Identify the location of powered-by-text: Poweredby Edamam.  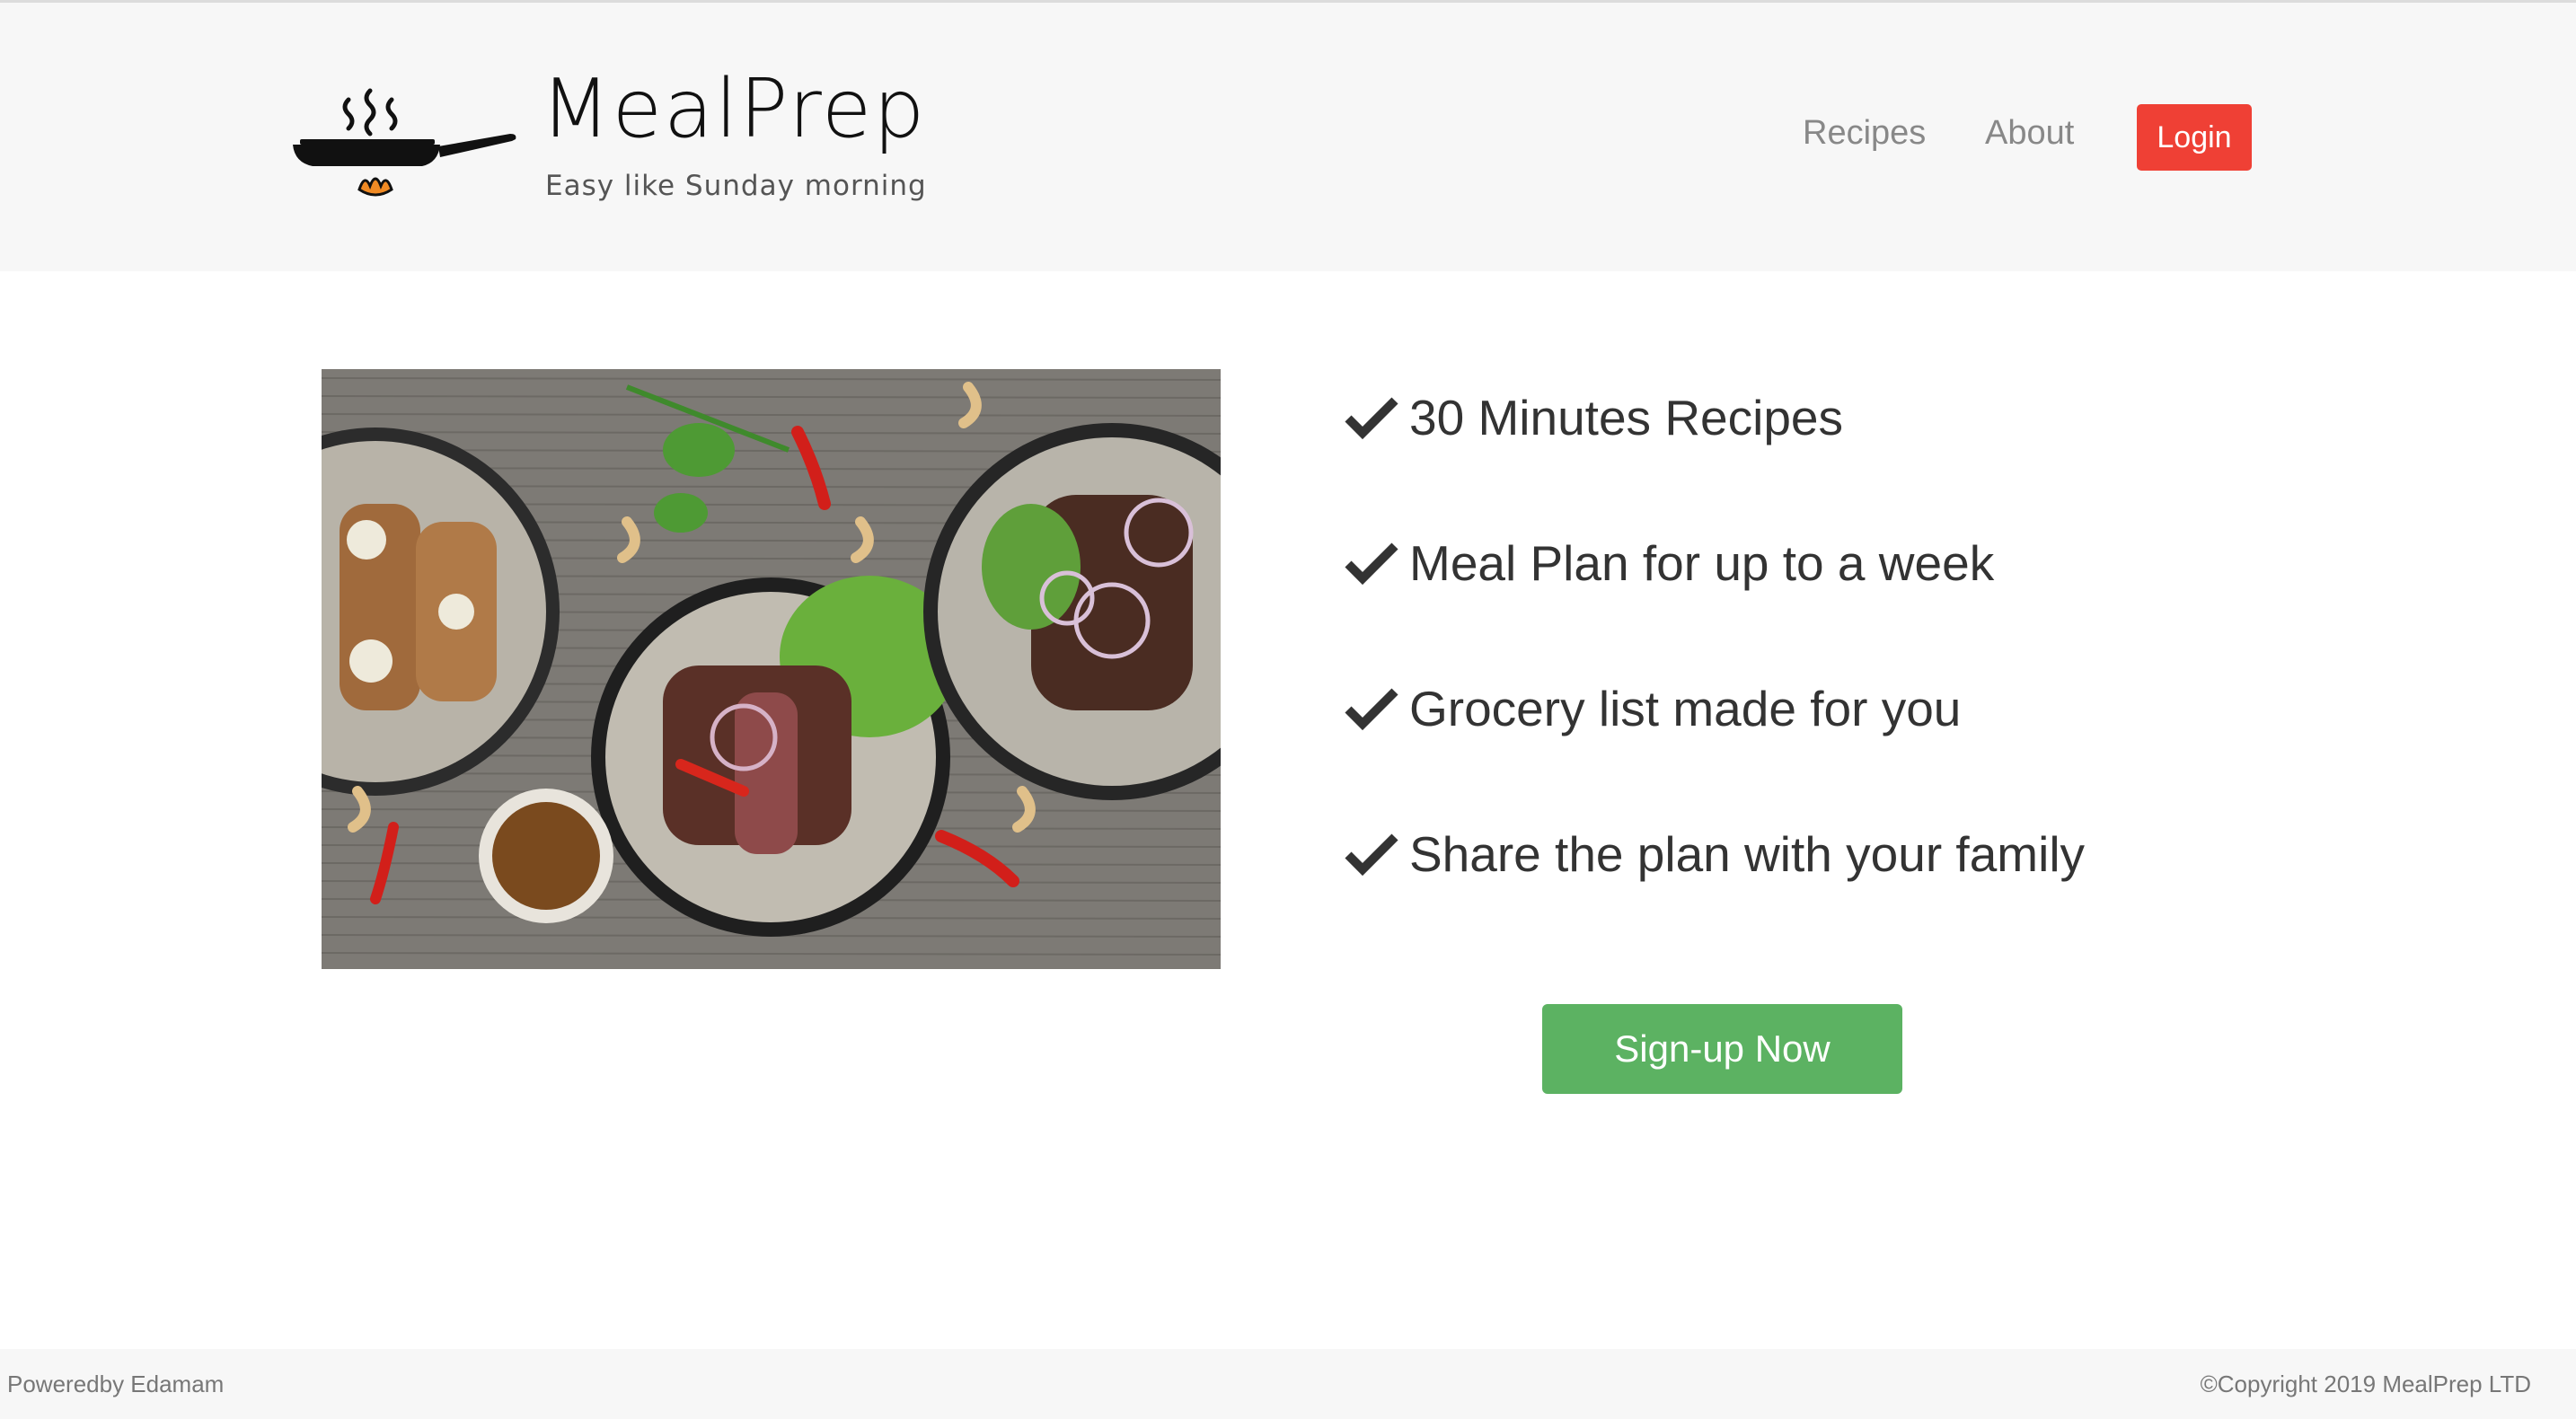
(116, 1384).